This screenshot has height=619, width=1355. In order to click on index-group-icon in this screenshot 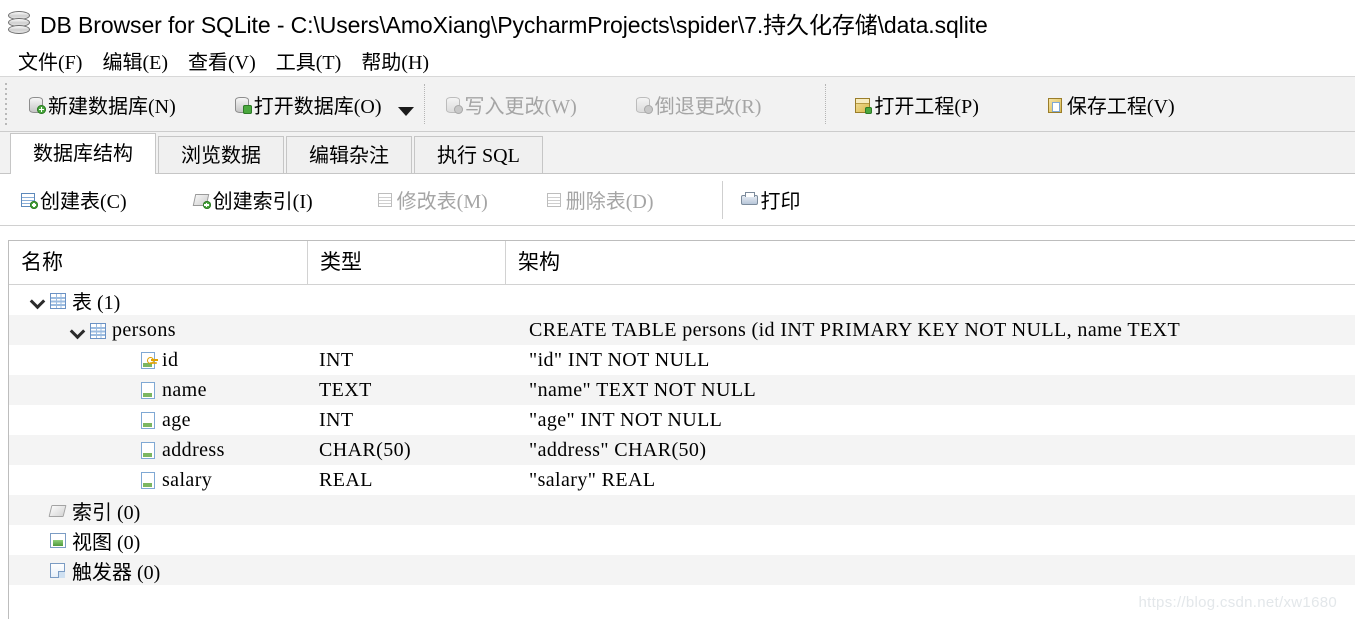, I will do `click(57, 510)`.